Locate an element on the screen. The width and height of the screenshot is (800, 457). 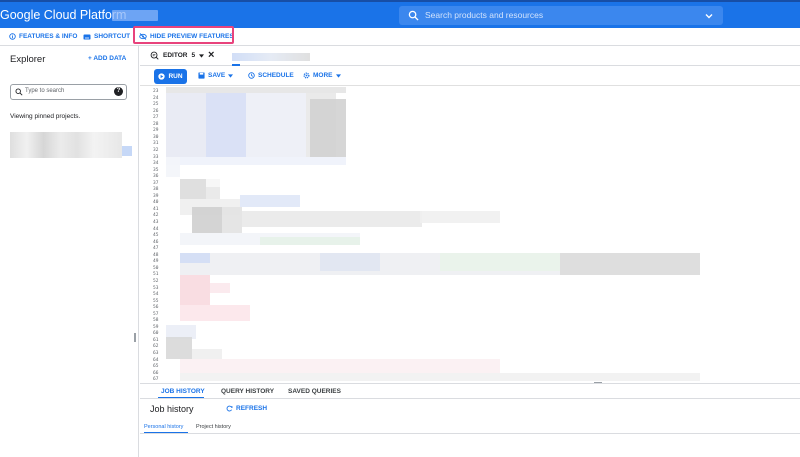
line-number: 43 is located at coordinates (156, 222).